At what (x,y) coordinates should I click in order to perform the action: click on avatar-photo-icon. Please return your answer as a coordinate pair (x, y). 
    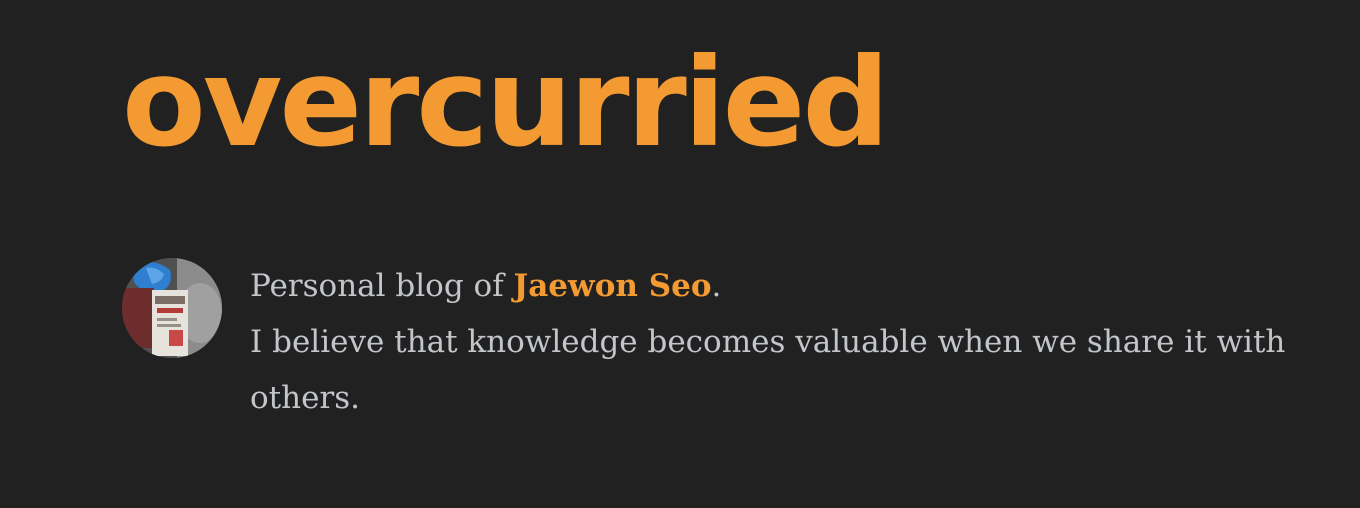
    Looking at the image, I should click on (172, 308).